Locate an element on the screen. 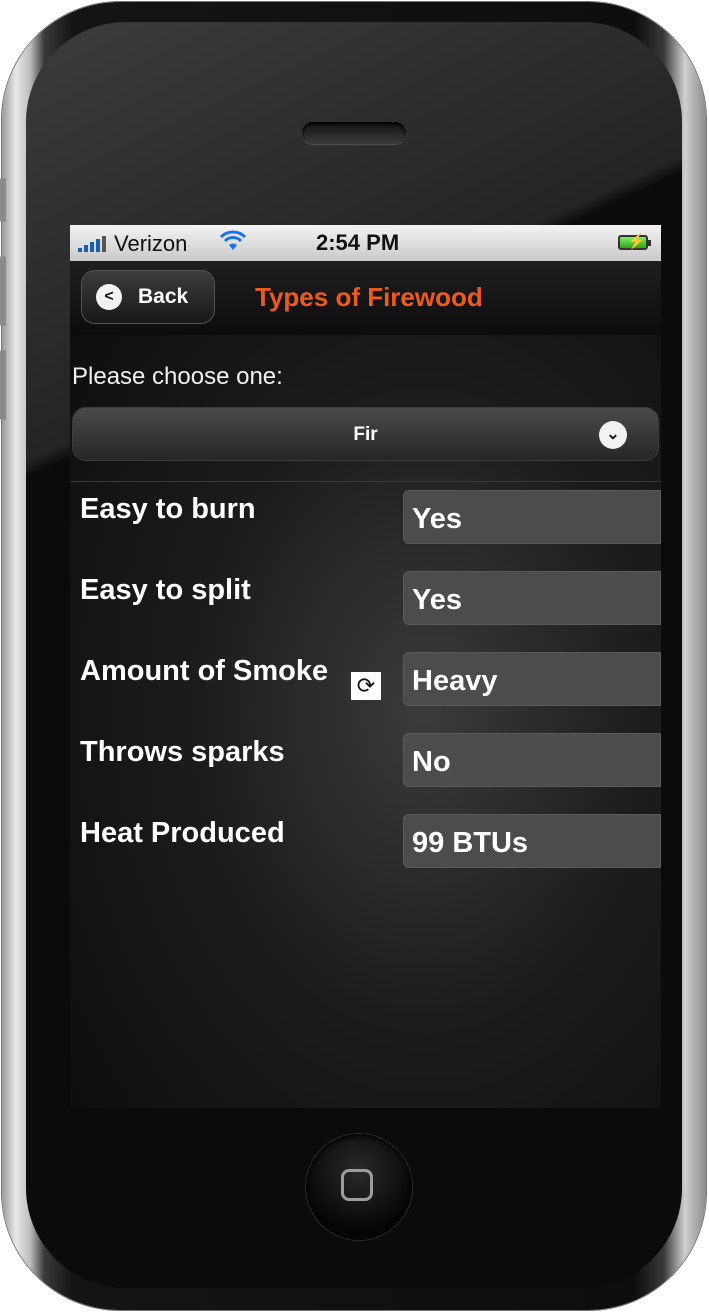 The height and width of the screenshot is (1314, 709). property-value-heat-produced: 99 BTUs is located at coordinates (532, 841).